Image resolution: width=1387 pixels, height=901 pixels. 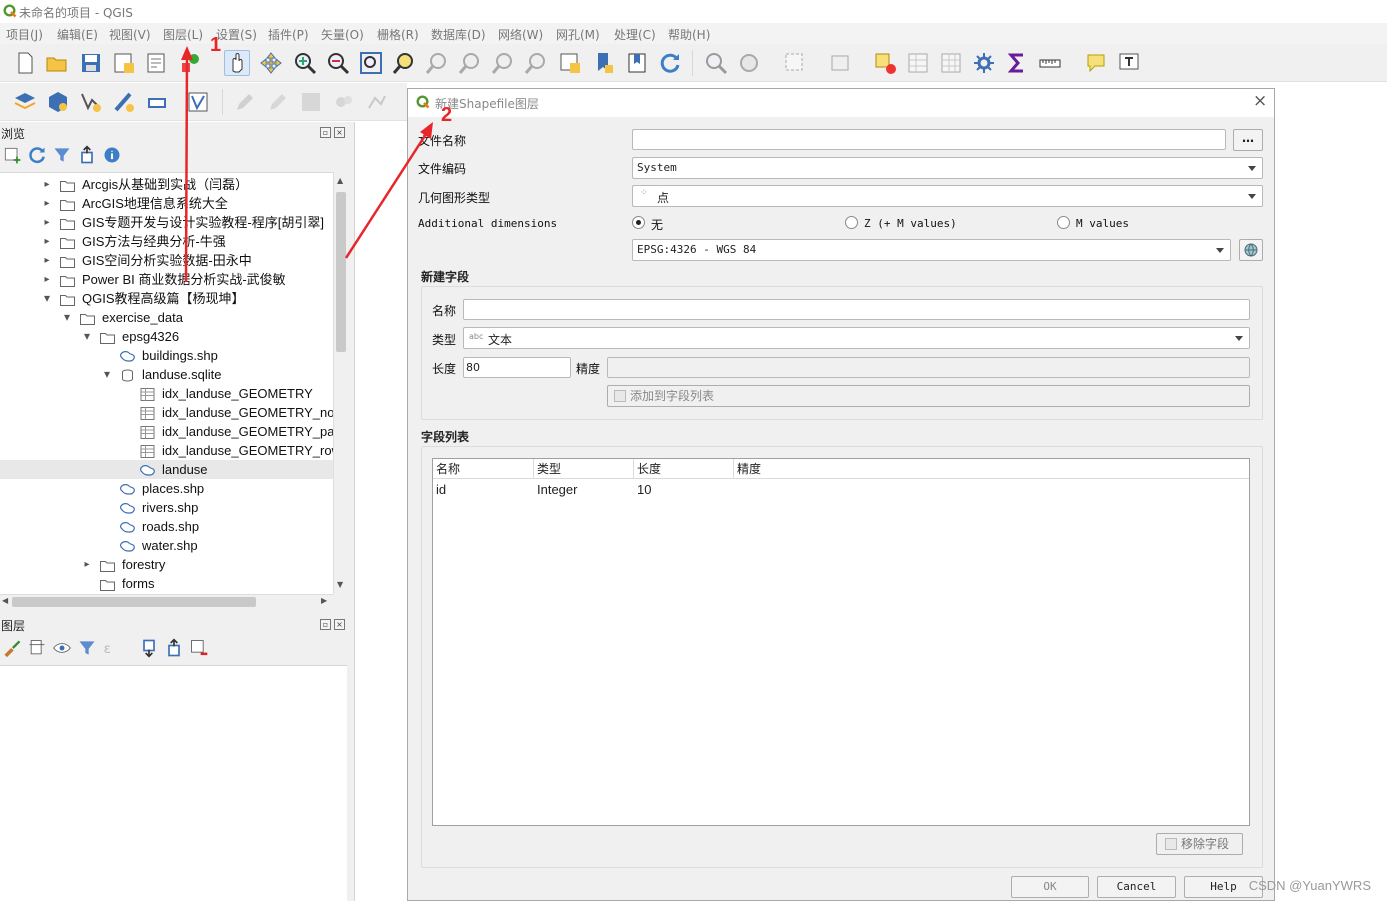 I want to click on tree-item: idx_landuse_GEOMETRY_rowid, so click(x=166, y=450).